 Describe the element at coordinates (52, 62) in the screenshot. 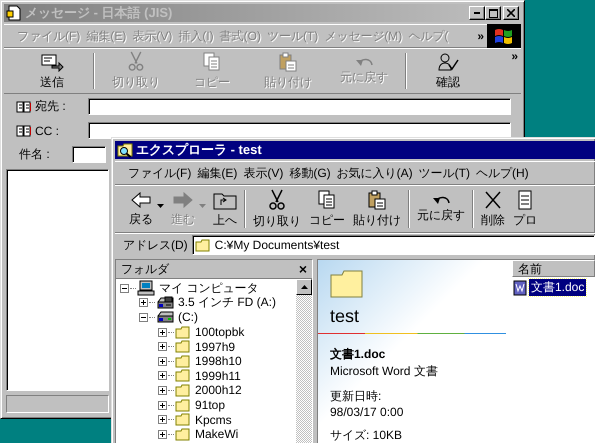

I see `envelope-arrow-icon` at that location.